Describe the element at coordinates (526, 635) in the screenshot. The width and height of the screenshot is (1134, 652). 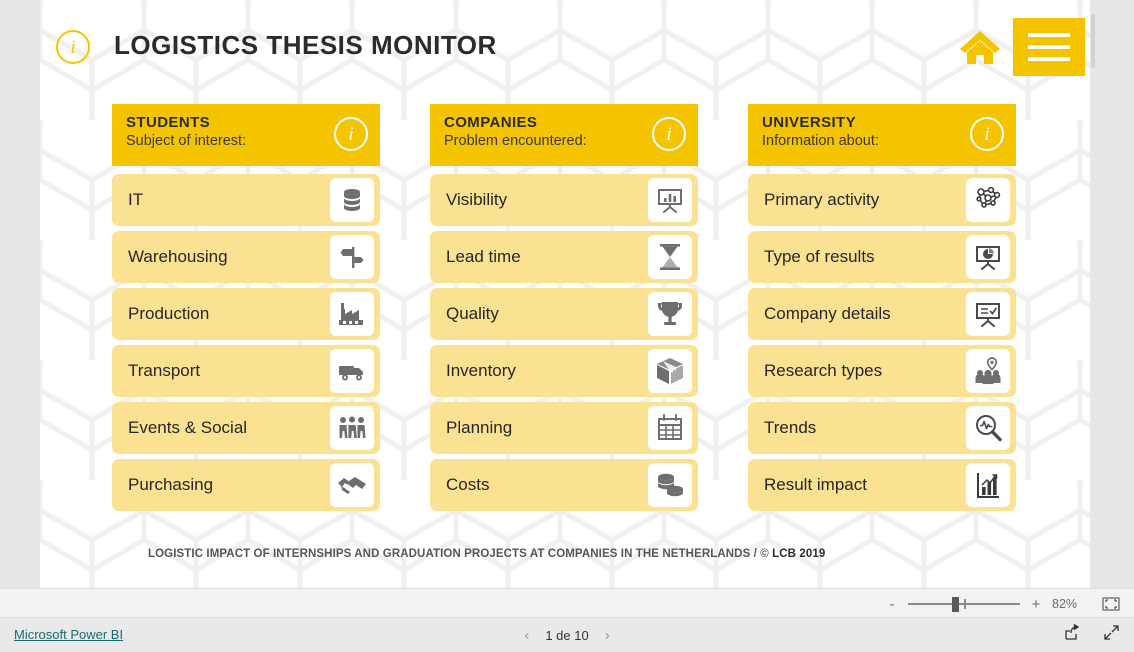
I see `previous-page-button: ‹` at that location.